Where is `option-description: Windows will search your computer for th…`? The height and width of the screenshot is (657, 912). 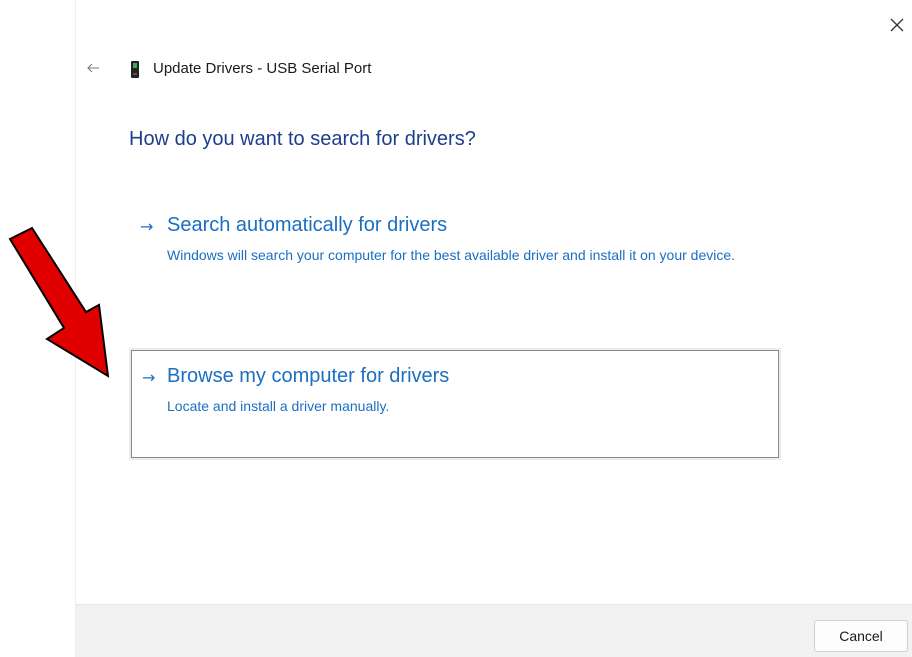
option-description: Windows will search your computer for th… is located at coordinates (451, 255).